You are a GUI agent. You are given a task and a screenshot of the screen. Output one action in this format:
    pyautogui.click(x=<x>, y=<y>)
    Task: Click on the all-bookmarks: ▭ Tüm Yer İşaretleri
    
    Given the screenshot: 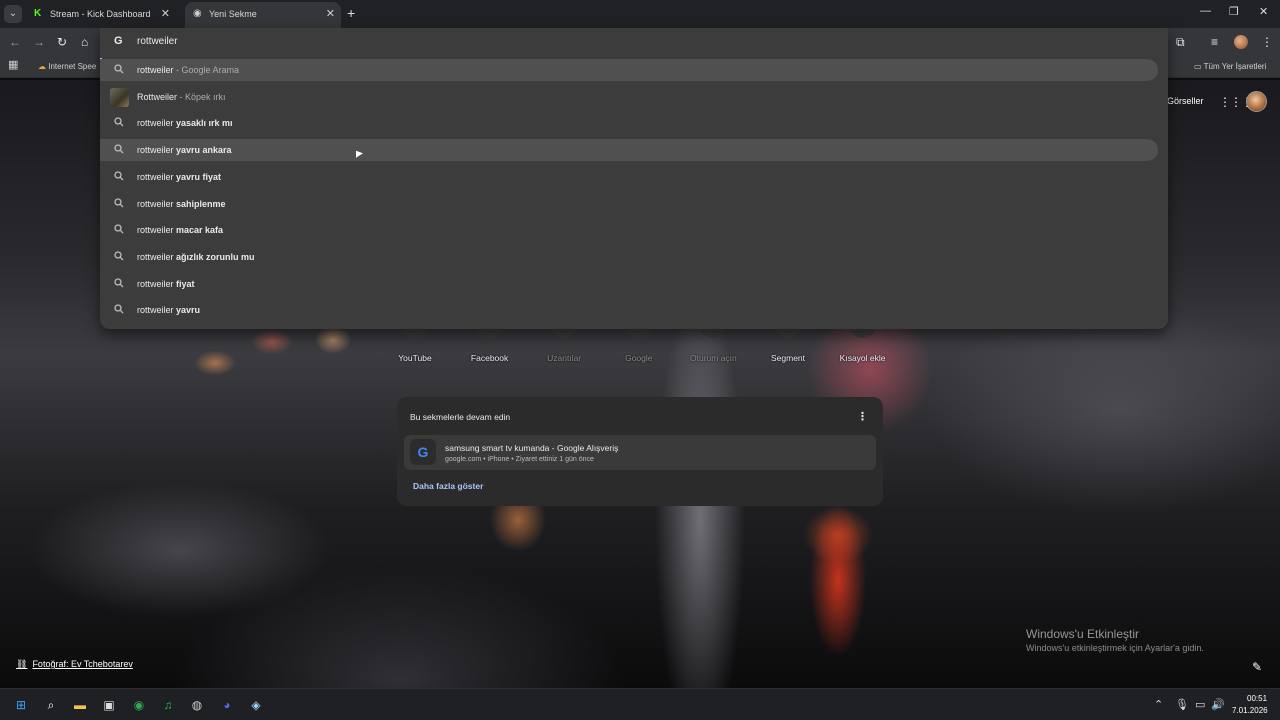 What is the action you would take?
    pyautogui.click(x=1230, y=67)
    